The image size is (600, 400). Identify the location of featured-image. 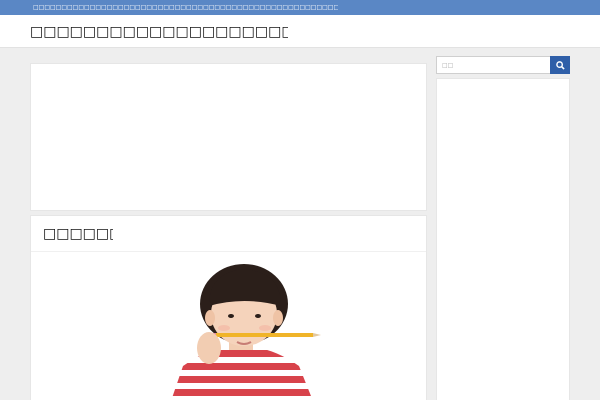
(241, 327).